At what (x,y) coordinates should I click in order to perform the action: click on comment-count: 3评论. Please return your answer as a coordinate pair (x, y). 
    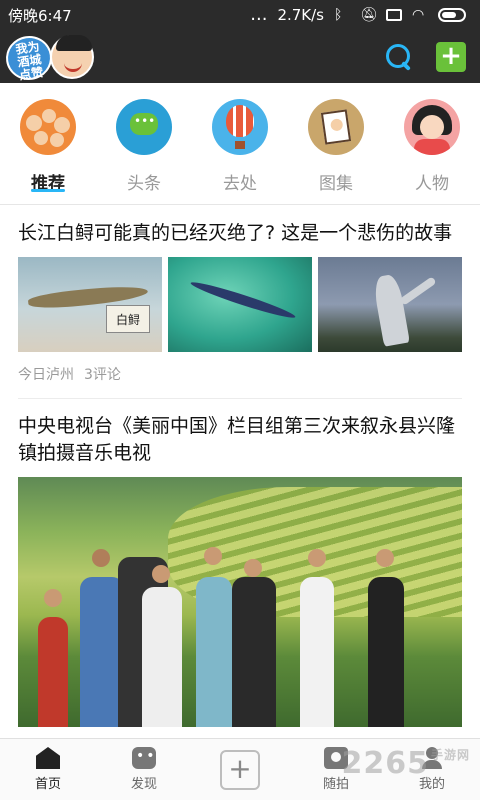
    Looking at the image, I should click on (102, 375).